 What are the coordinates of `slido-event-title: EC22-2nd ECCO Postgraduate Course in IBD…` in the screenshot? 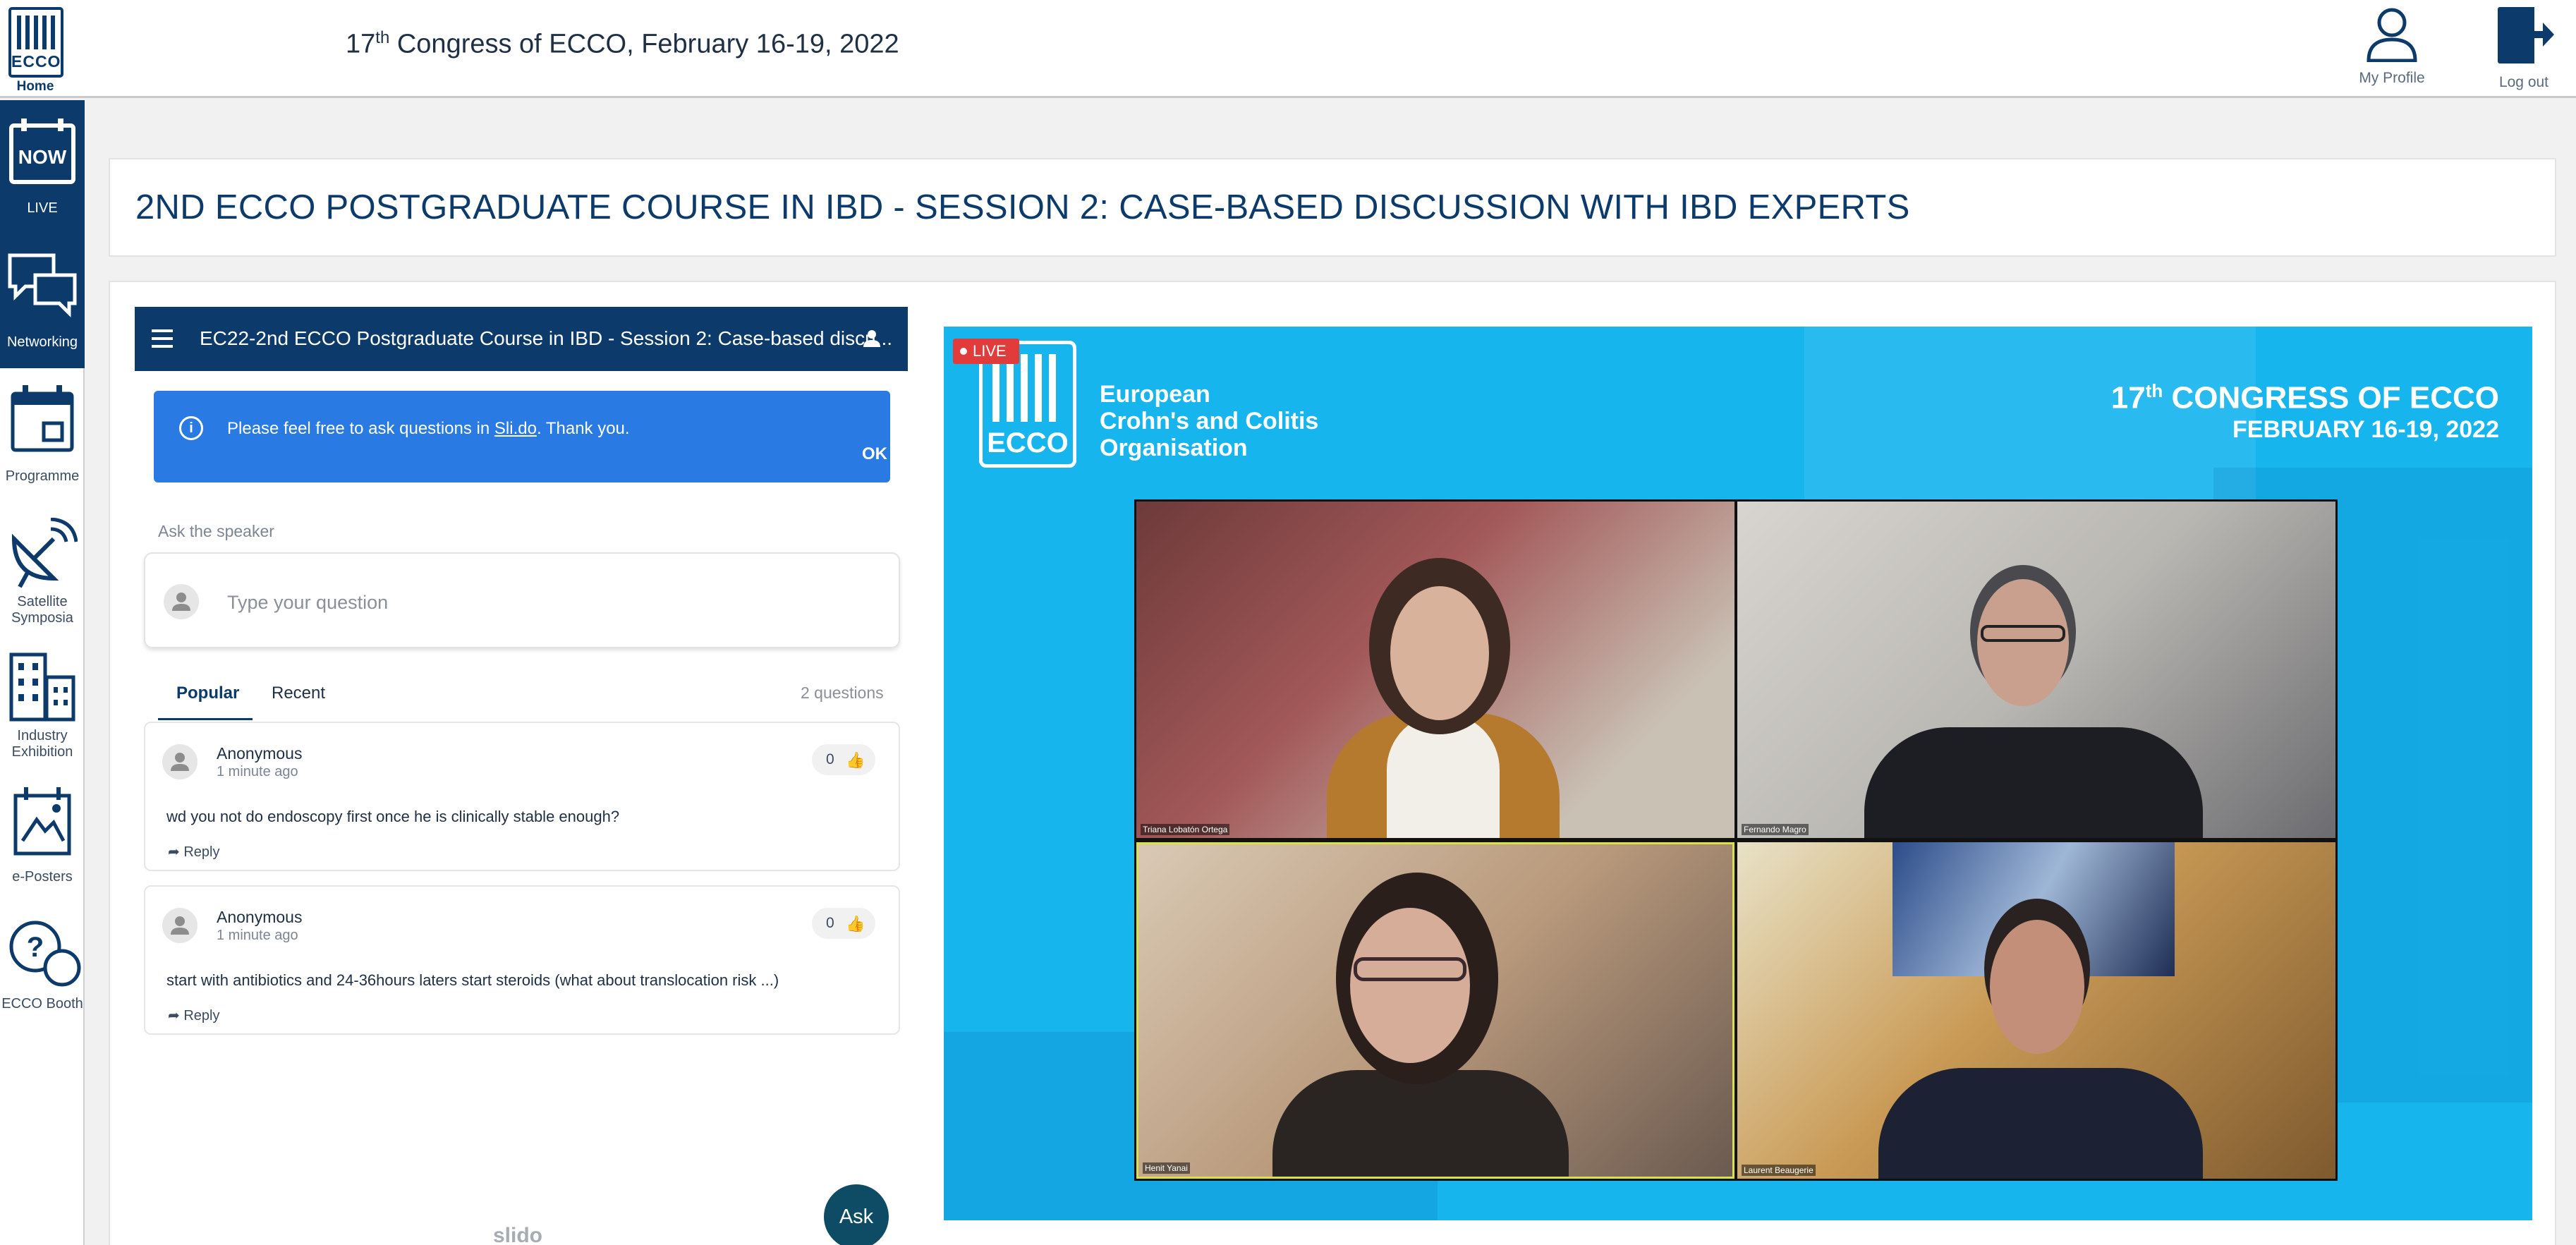 It's located at (546, 338).